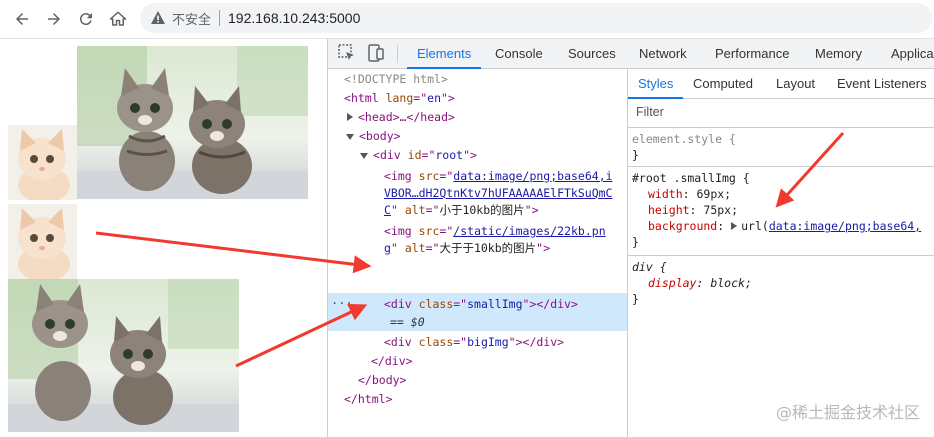  I want to click on img1-node-line3: C" alt="小于10kb的图片">, so click(461, 210).